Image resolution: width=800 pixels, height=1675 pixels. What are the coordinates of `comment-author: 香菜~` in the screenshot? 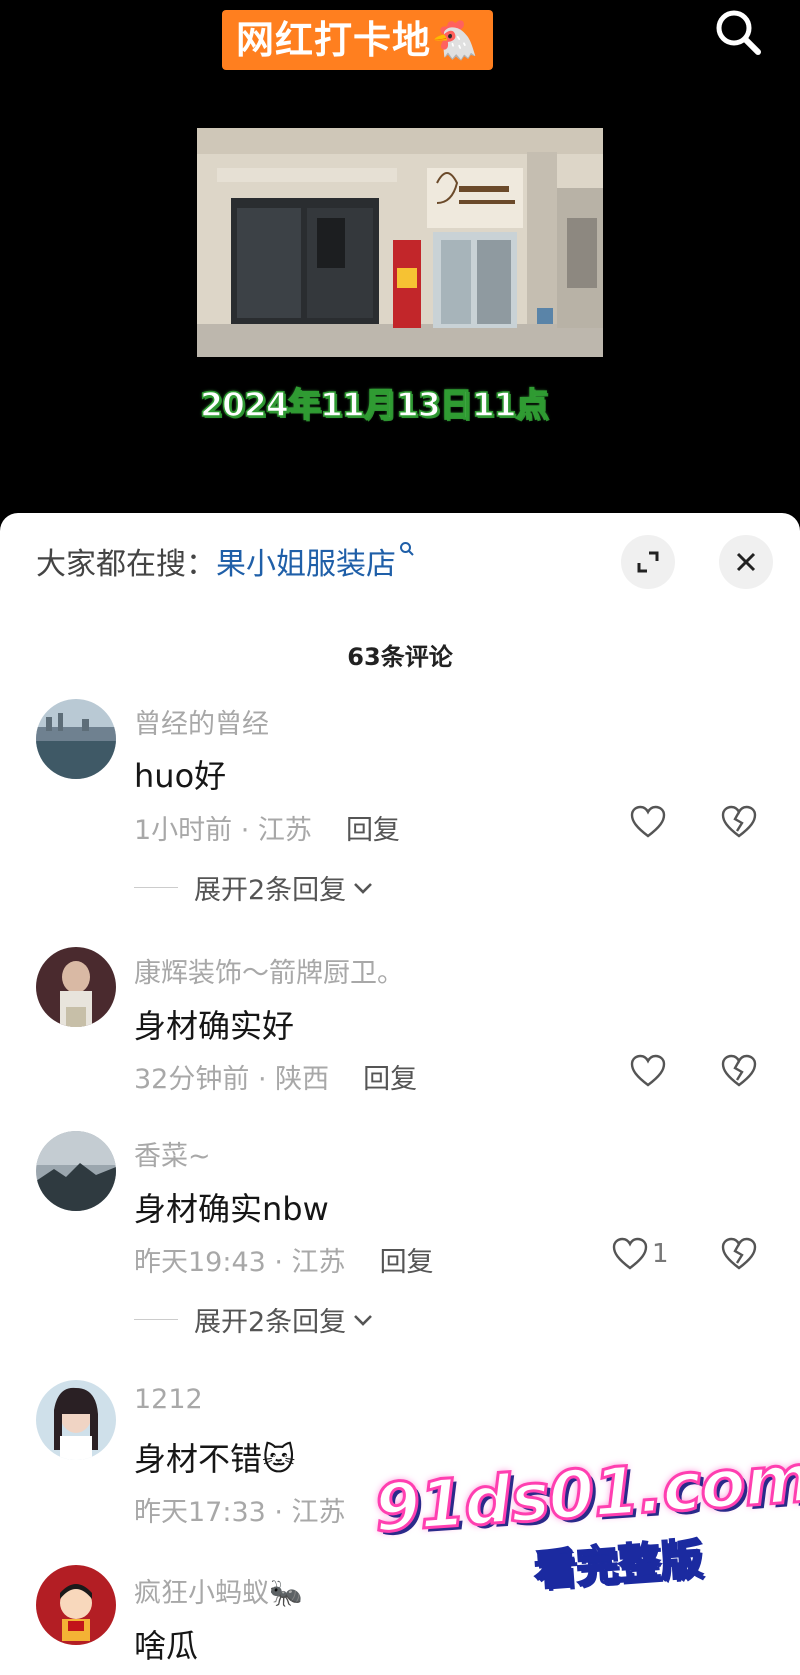 It's located at (172, 1153).